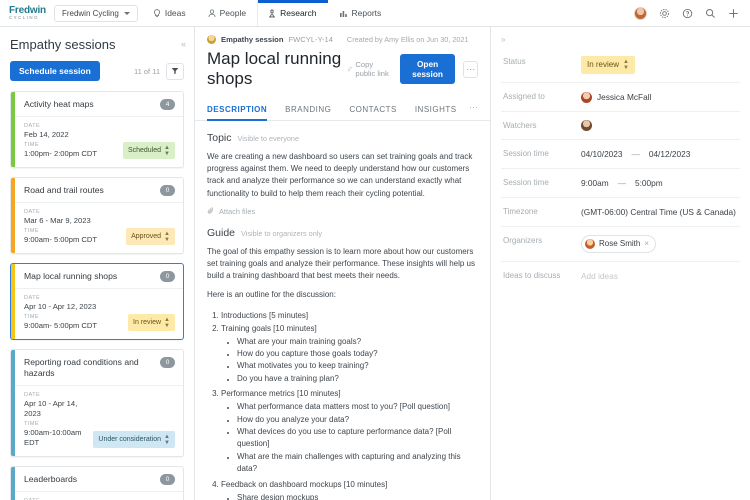  Describe the element at coordinates (471, 69) in the screenshot. I see `more-actions-button: ···` at that location.